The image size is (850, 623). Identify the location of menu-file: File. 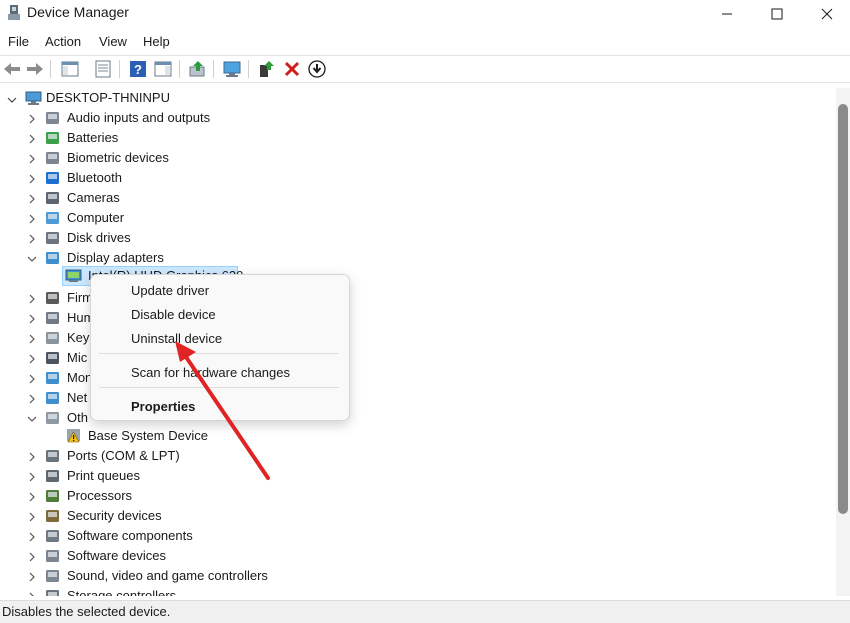
(18, 41).